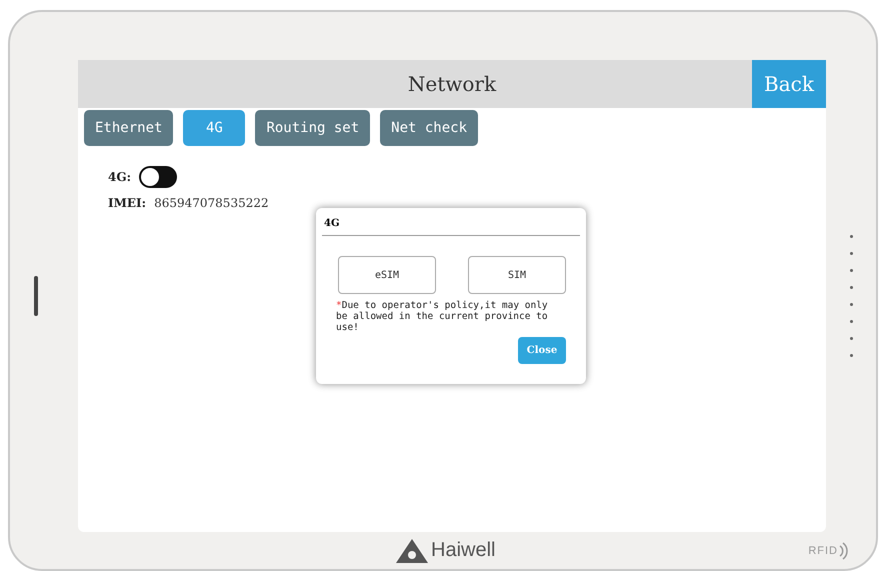 Image resolution: width=882 pixels, height=571 pixels. What do you see at coordinates (214, 128) in the screenshot?
I see `tab: 4G` at bounding box center [214, 128].